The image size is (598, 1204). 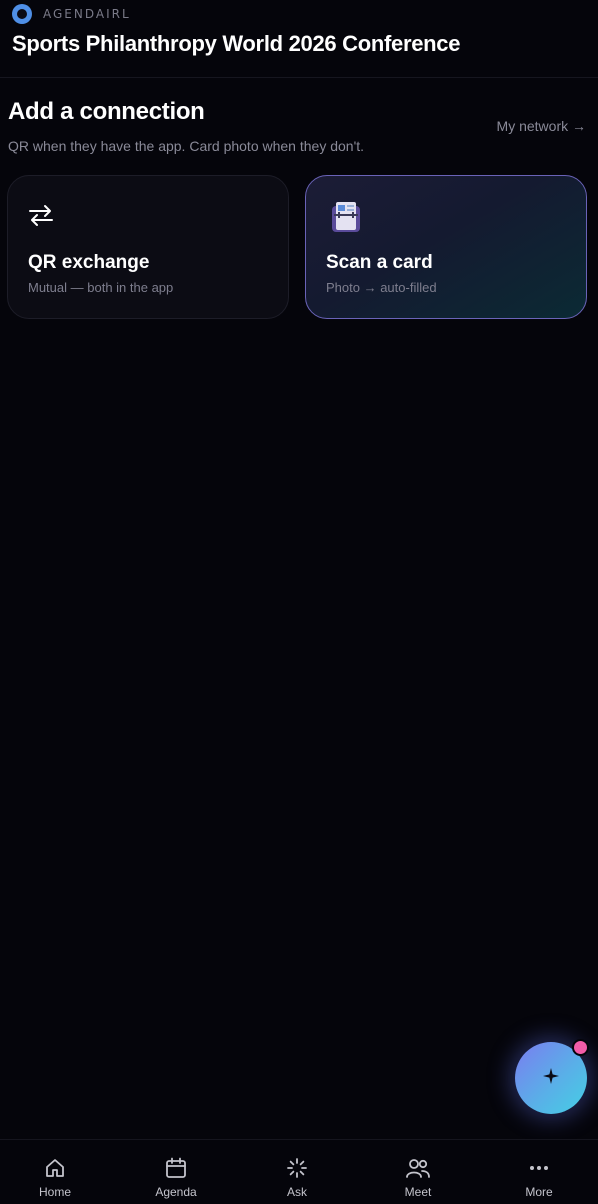 What do you see at coordinates (87, 14) in the screenshot?
I see `brand-name: AGENDAIRL` at bounding box center [87, 14].